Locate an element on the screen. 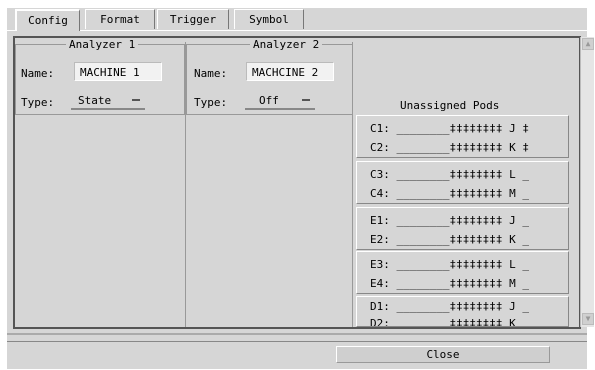  analyzer-1-type-label: Type: is located at coordinates (38, 102).